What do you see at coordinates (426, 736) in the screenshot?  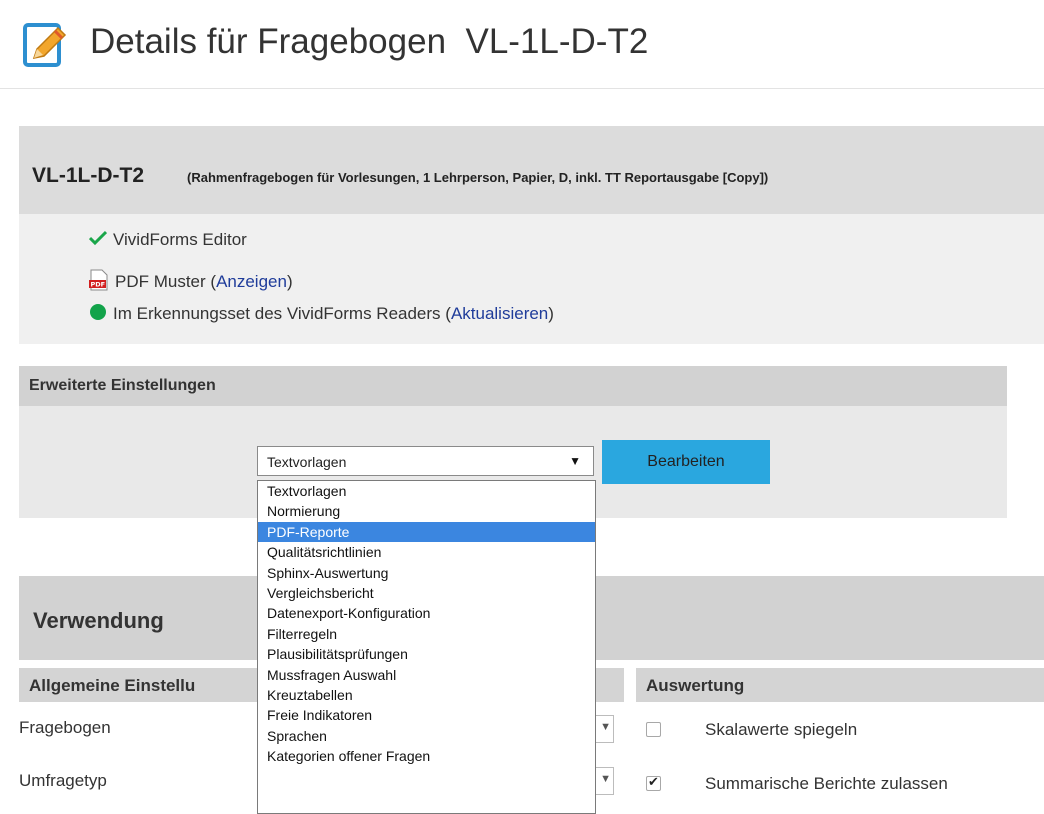 I see `dropdown-option: Sprachen` at bounding box center [426, 736].